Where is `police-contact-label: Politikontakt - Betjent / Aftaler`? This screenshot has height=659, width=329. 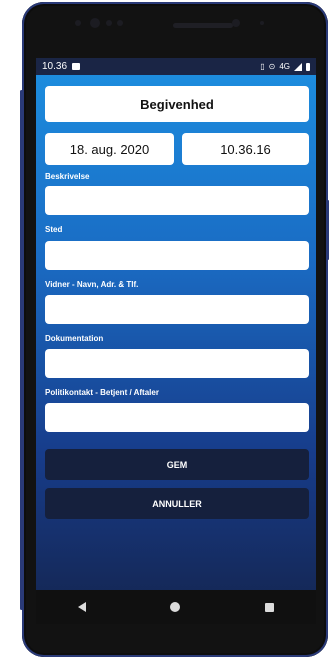 police-contact-label: Politikontakt - Betjent / Aftaler is located at coordinates (102, 392).